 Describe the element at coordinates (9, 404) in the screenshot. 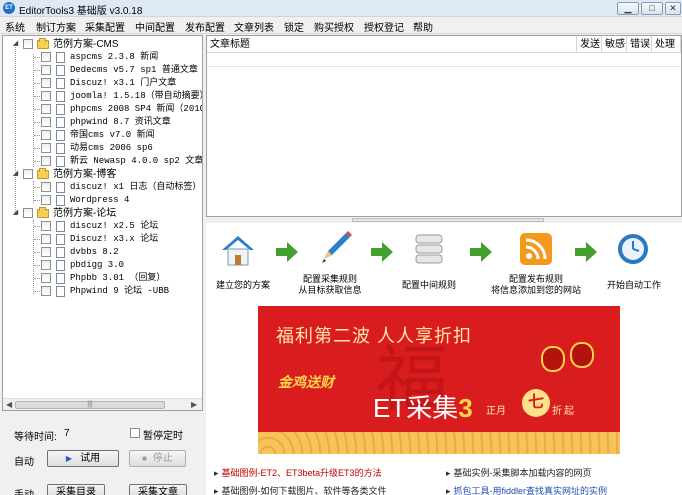

I see `scroll-left-icon: ◀` at that location.